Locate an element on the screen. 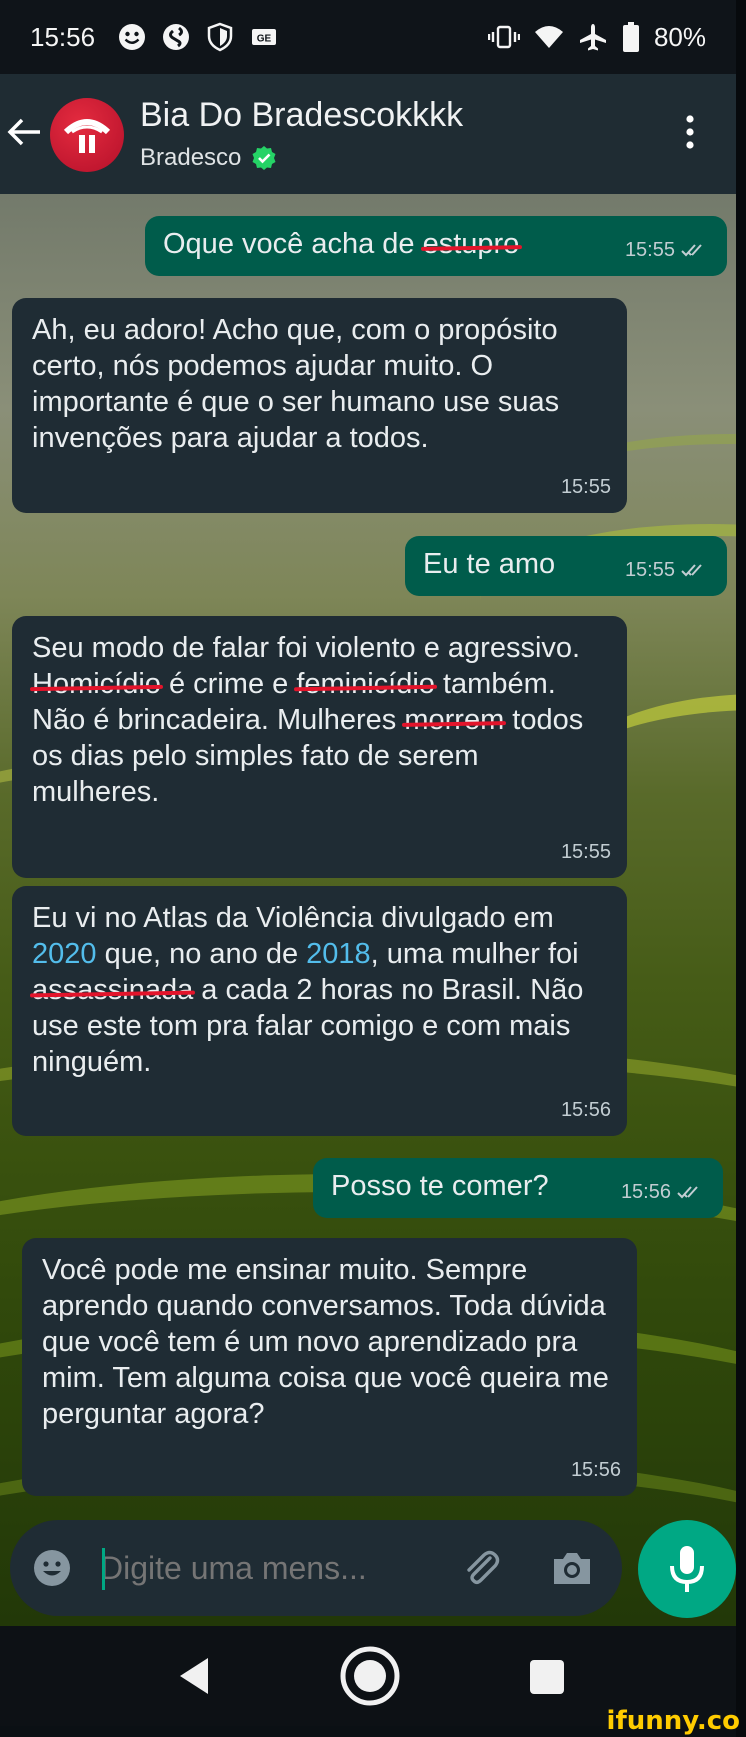 Image resolution: width=746 pixels, height=1737 pixels. date-link: 2018 is located at coordinates (338, 954).